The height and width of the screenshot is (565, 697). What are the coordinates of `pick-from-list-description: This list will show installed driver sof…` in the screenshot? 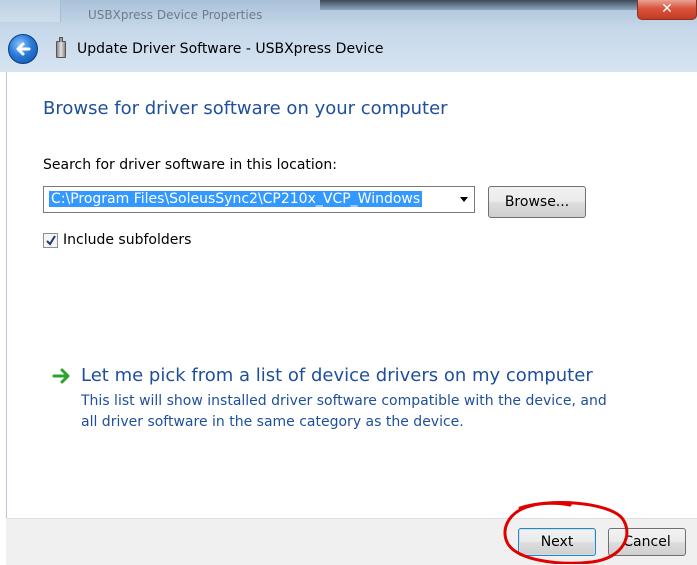 It's located at (344, 411).